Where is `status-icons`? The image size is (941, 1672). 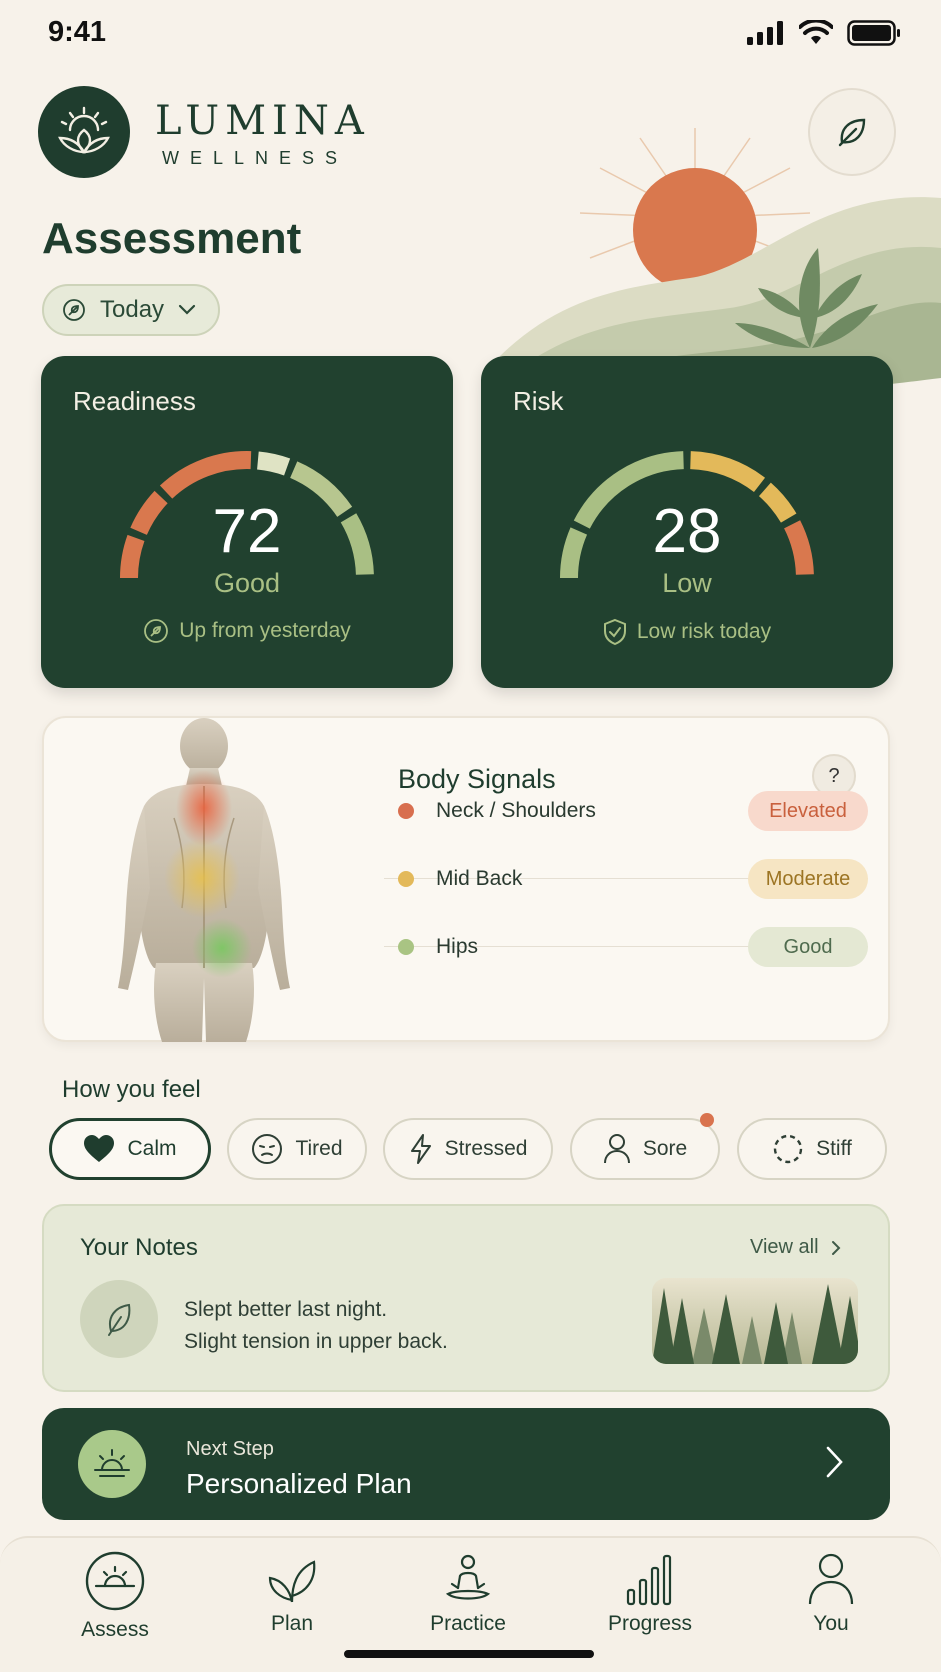
status-icons is located at coordinates (824, 33).